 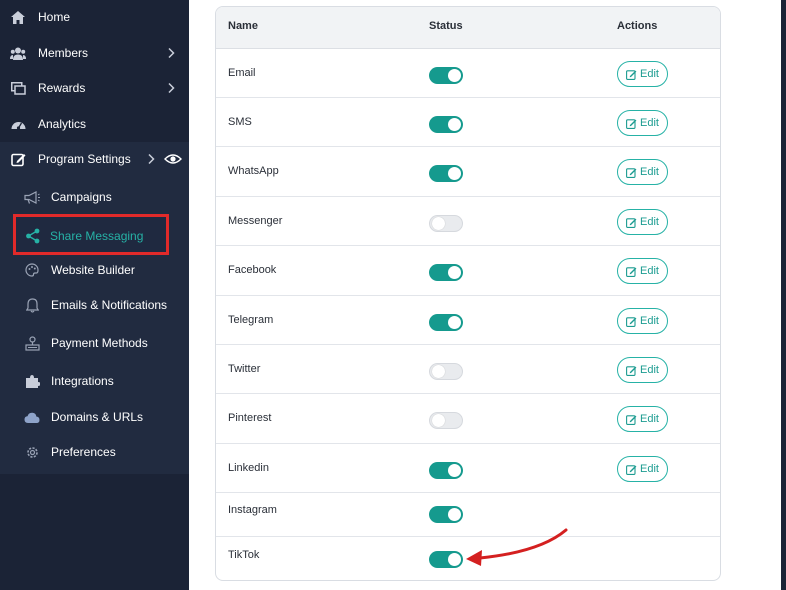 I want to click on users-icon, so click(x=18, y=53).